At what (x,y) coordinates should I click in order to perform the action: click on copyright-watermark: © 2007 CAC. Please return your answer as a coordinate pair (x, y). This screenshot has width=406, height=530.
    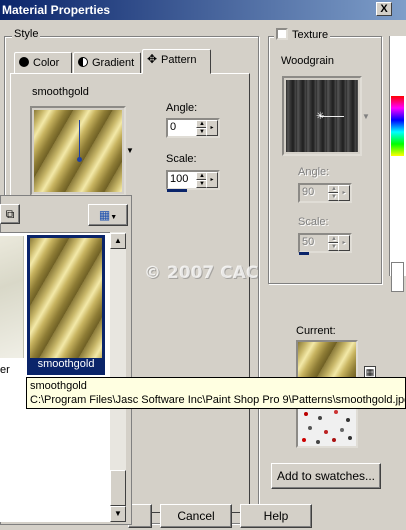
    Looking at the image, I should click on (201, 273).